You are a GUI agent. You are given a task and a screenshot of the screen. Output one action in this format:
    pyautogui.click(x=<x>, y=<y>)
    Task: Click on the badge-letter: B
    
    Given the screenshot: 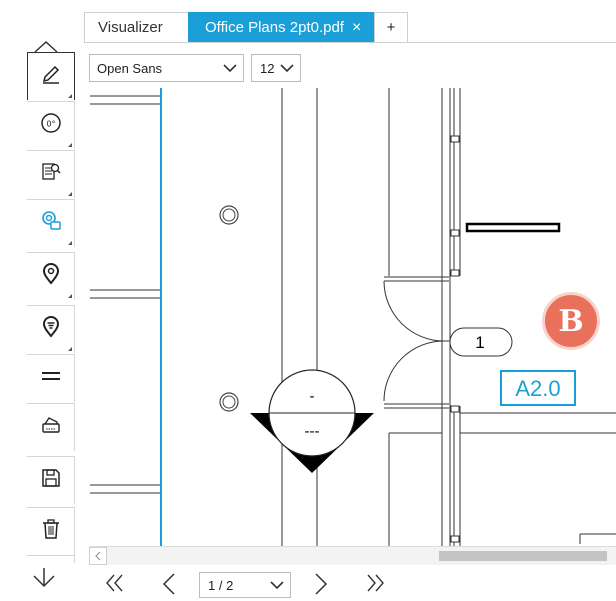 What is the action you would take?
    pyautogui.click(x=571, y=321)
    